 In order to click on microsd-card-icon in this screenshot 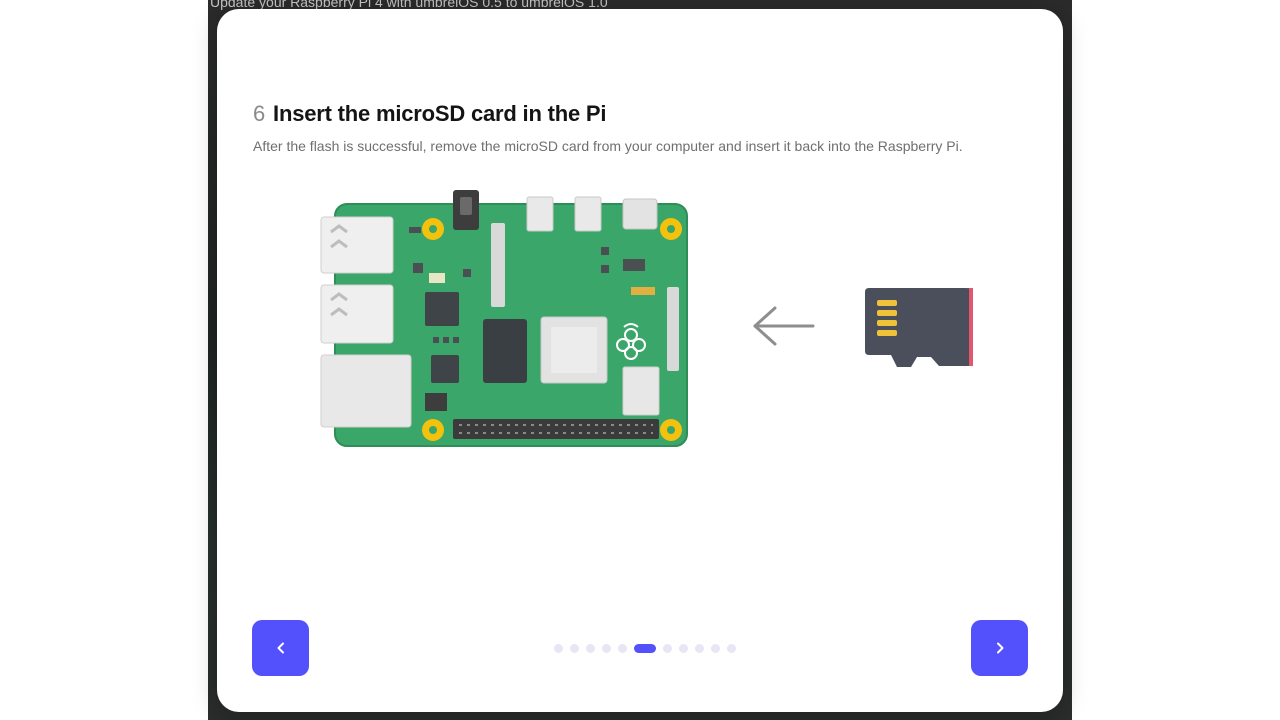, I will do `click(919, 327)`.